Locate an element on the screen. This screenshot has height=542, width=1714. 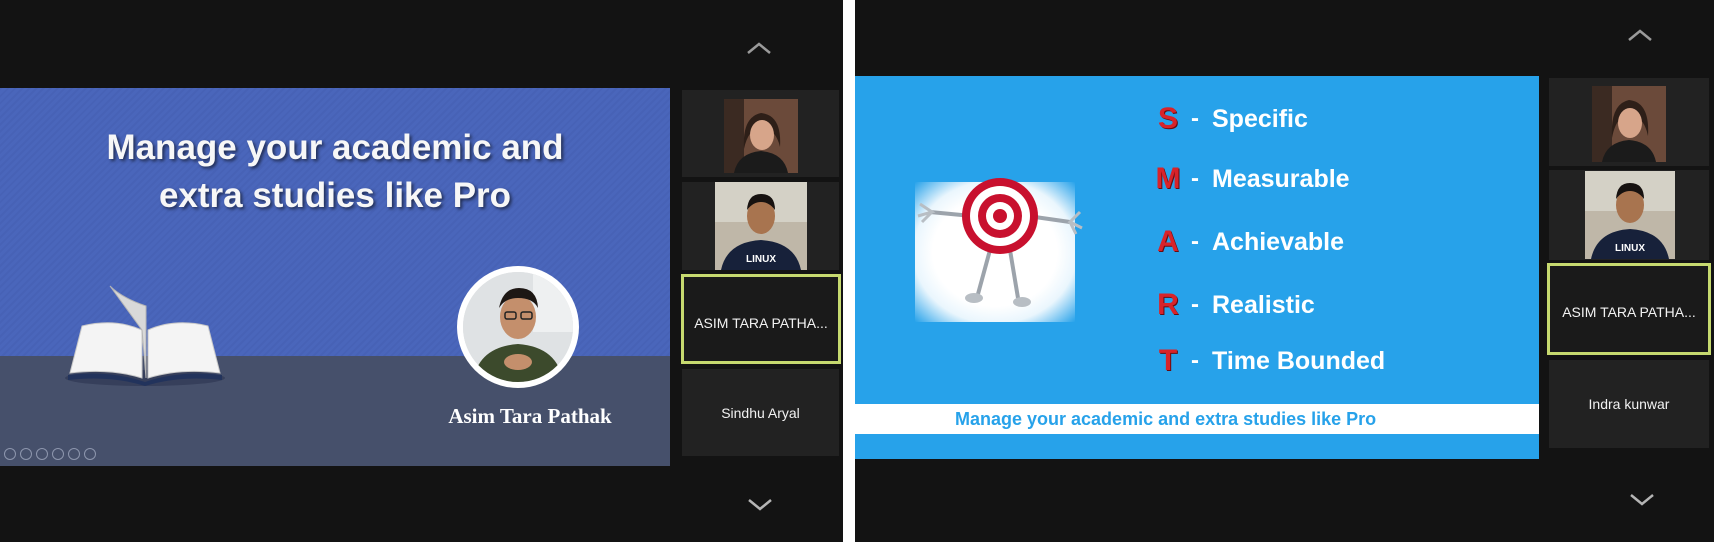
pen-icon is located at coordinates (42, 454).